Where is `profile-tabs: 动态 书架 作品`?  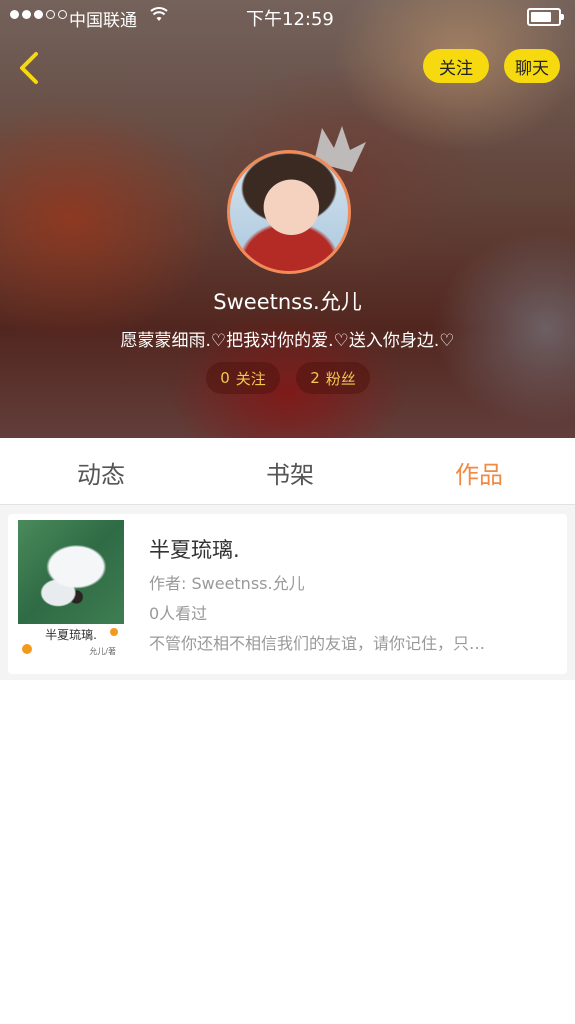 profile-tabs: 动态 书架 作品 is located at coordinates (287, 471).